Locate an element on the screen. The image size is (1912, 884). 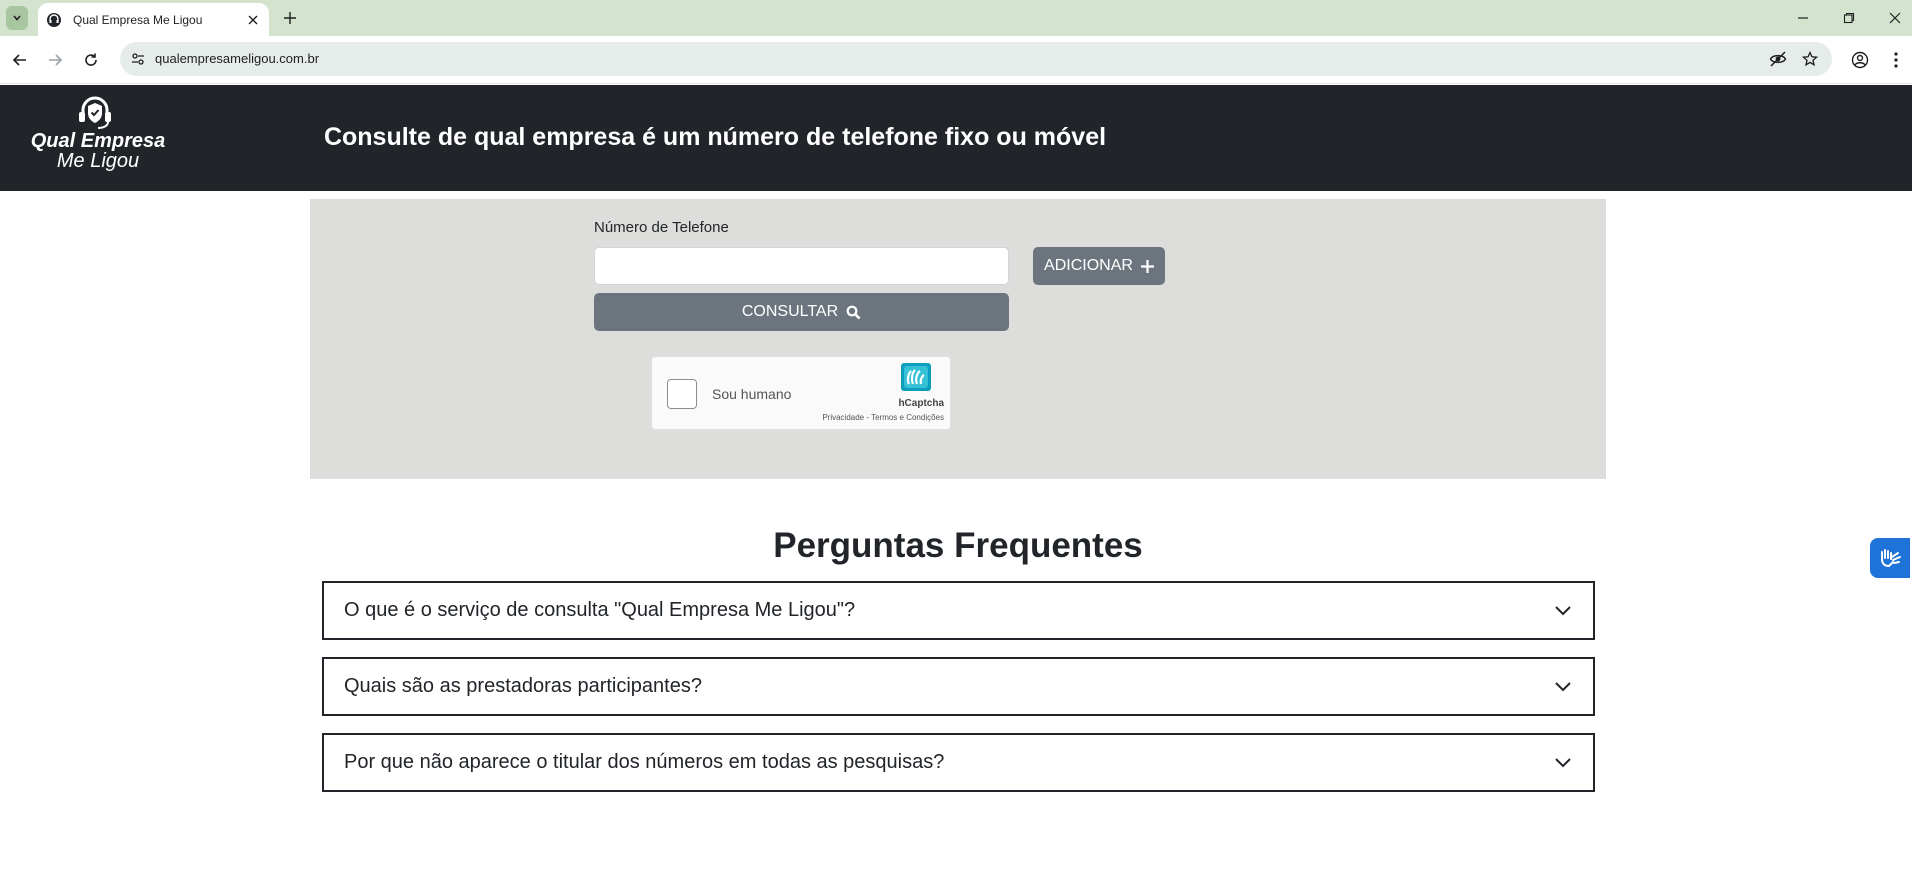
sign-language-hands-icon is located at coordinates (1891, 558).